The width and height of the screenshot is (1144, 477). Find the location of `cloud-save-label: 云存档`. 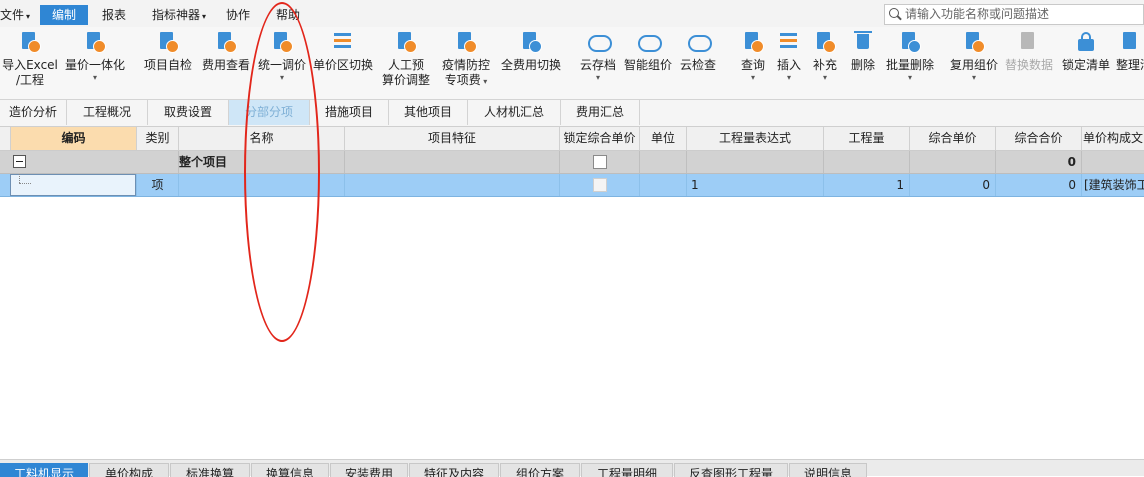

cloud-save-label: 云存档 is located at coordinates (597, 65).